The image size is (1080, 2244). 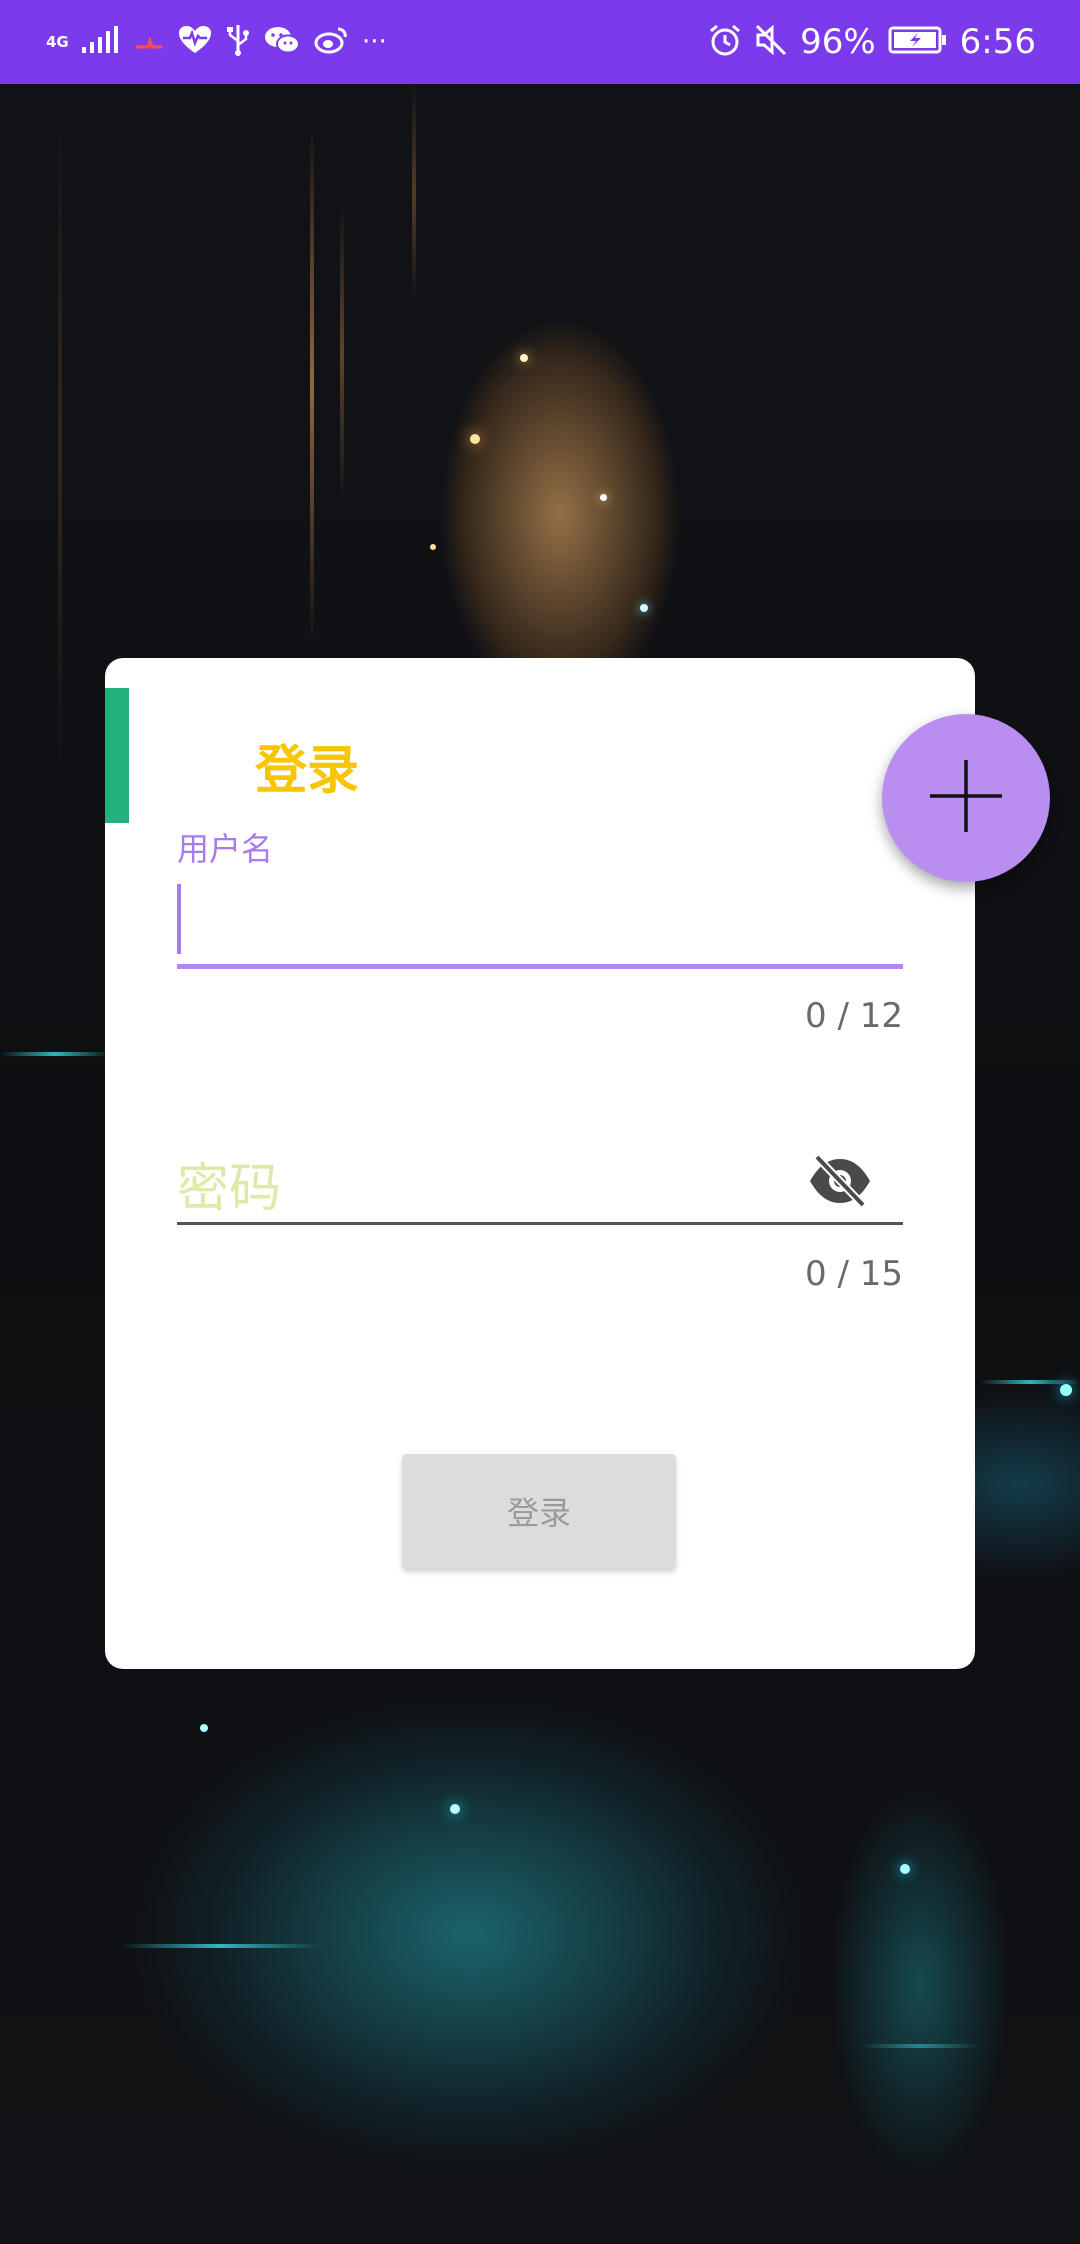 I want to click on network-type: 4G, so click(x=57, y=42).